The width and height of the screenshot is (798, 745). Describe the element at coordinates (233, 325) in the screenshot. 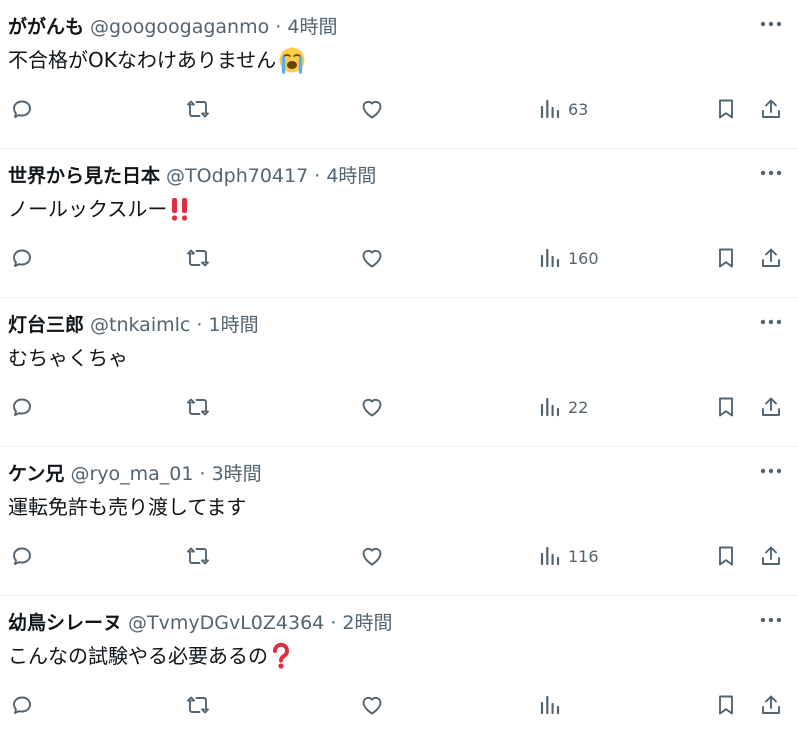

I see `timestamp: 1時間` at that location.